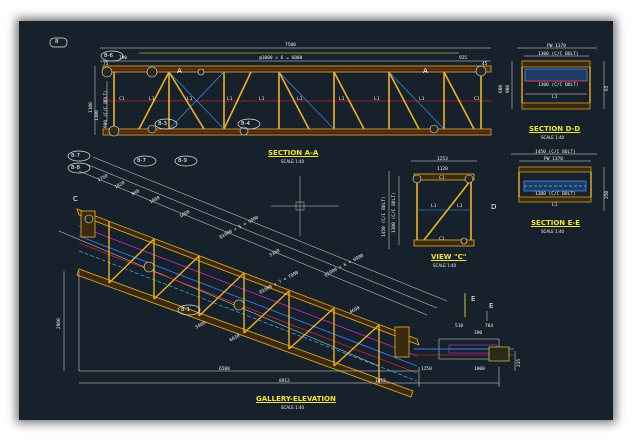 This screenshot has width=636, height=443. What do you see at coordinates (290, 45) in the screenshot?
I see `aa-overall-dim: 7580` at bounding box center [290, 45].